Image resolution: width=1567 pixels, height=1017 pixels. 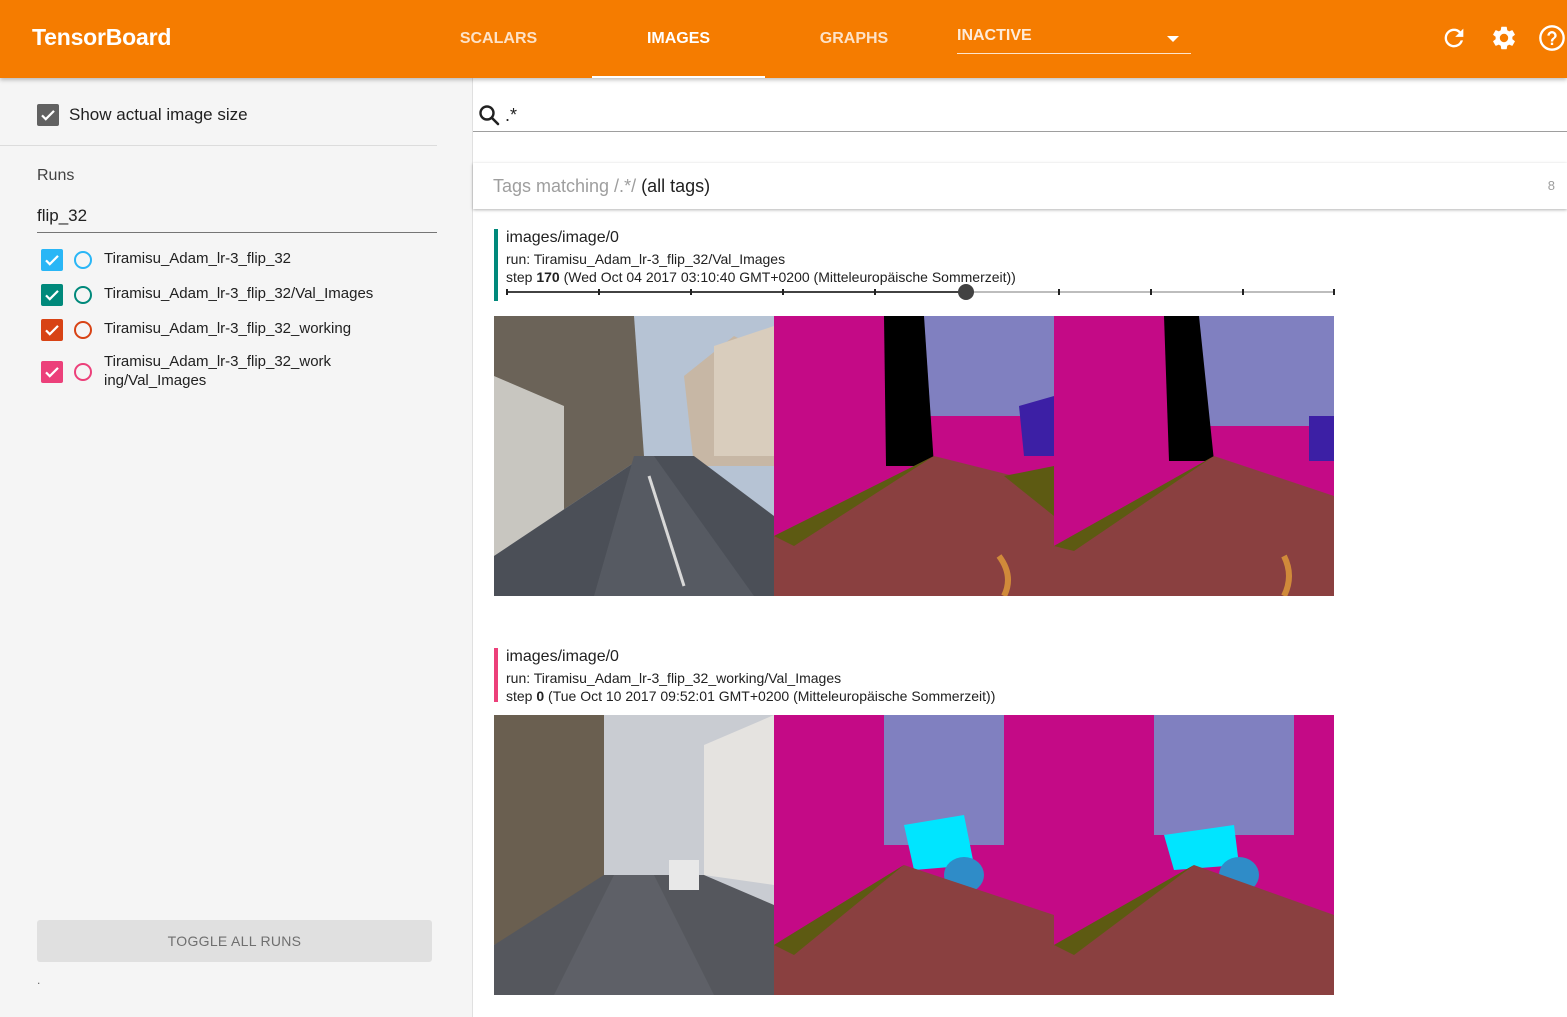 I want to click on help-icon, so click(x=1552, y=38).